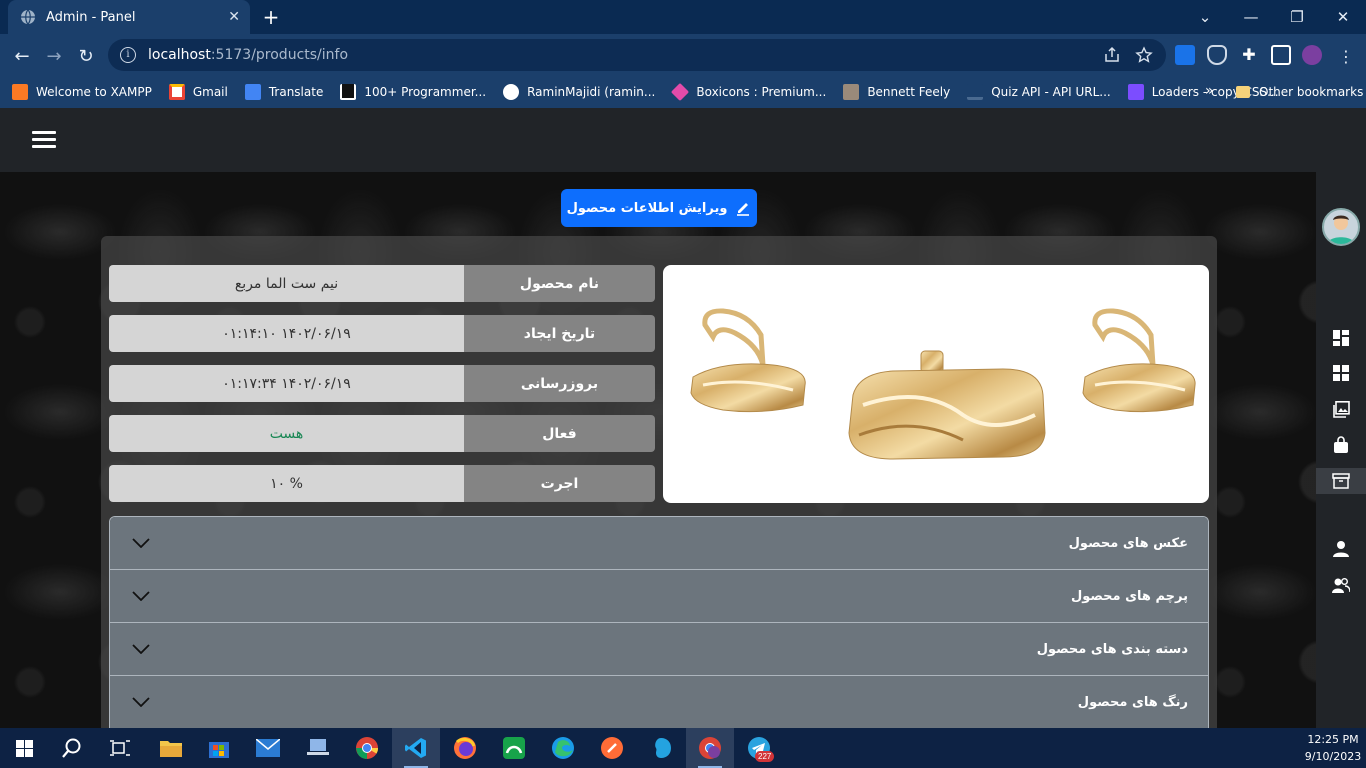 Image resolution: width=1366 pixels, height=768 pixels. I want to click on updated-date-row: ۱۴۰۲/۰۶/۱۹ ۰۱:۱۷:۳۴ بروزرسانی, so click(382, 383).